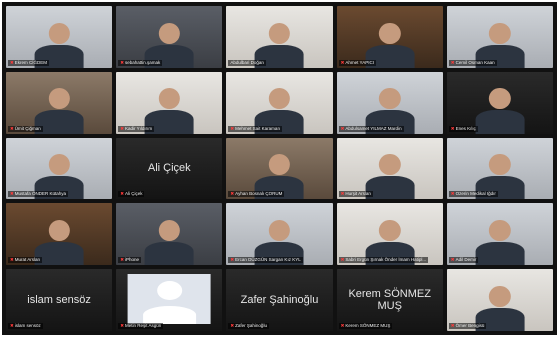 This screenshot has width=559, height=337. What do you see at coordinates (279, 37) in the screenshot?
I see `participant-tile: Abdulbari Doğan` at bounding box center [279, 37].